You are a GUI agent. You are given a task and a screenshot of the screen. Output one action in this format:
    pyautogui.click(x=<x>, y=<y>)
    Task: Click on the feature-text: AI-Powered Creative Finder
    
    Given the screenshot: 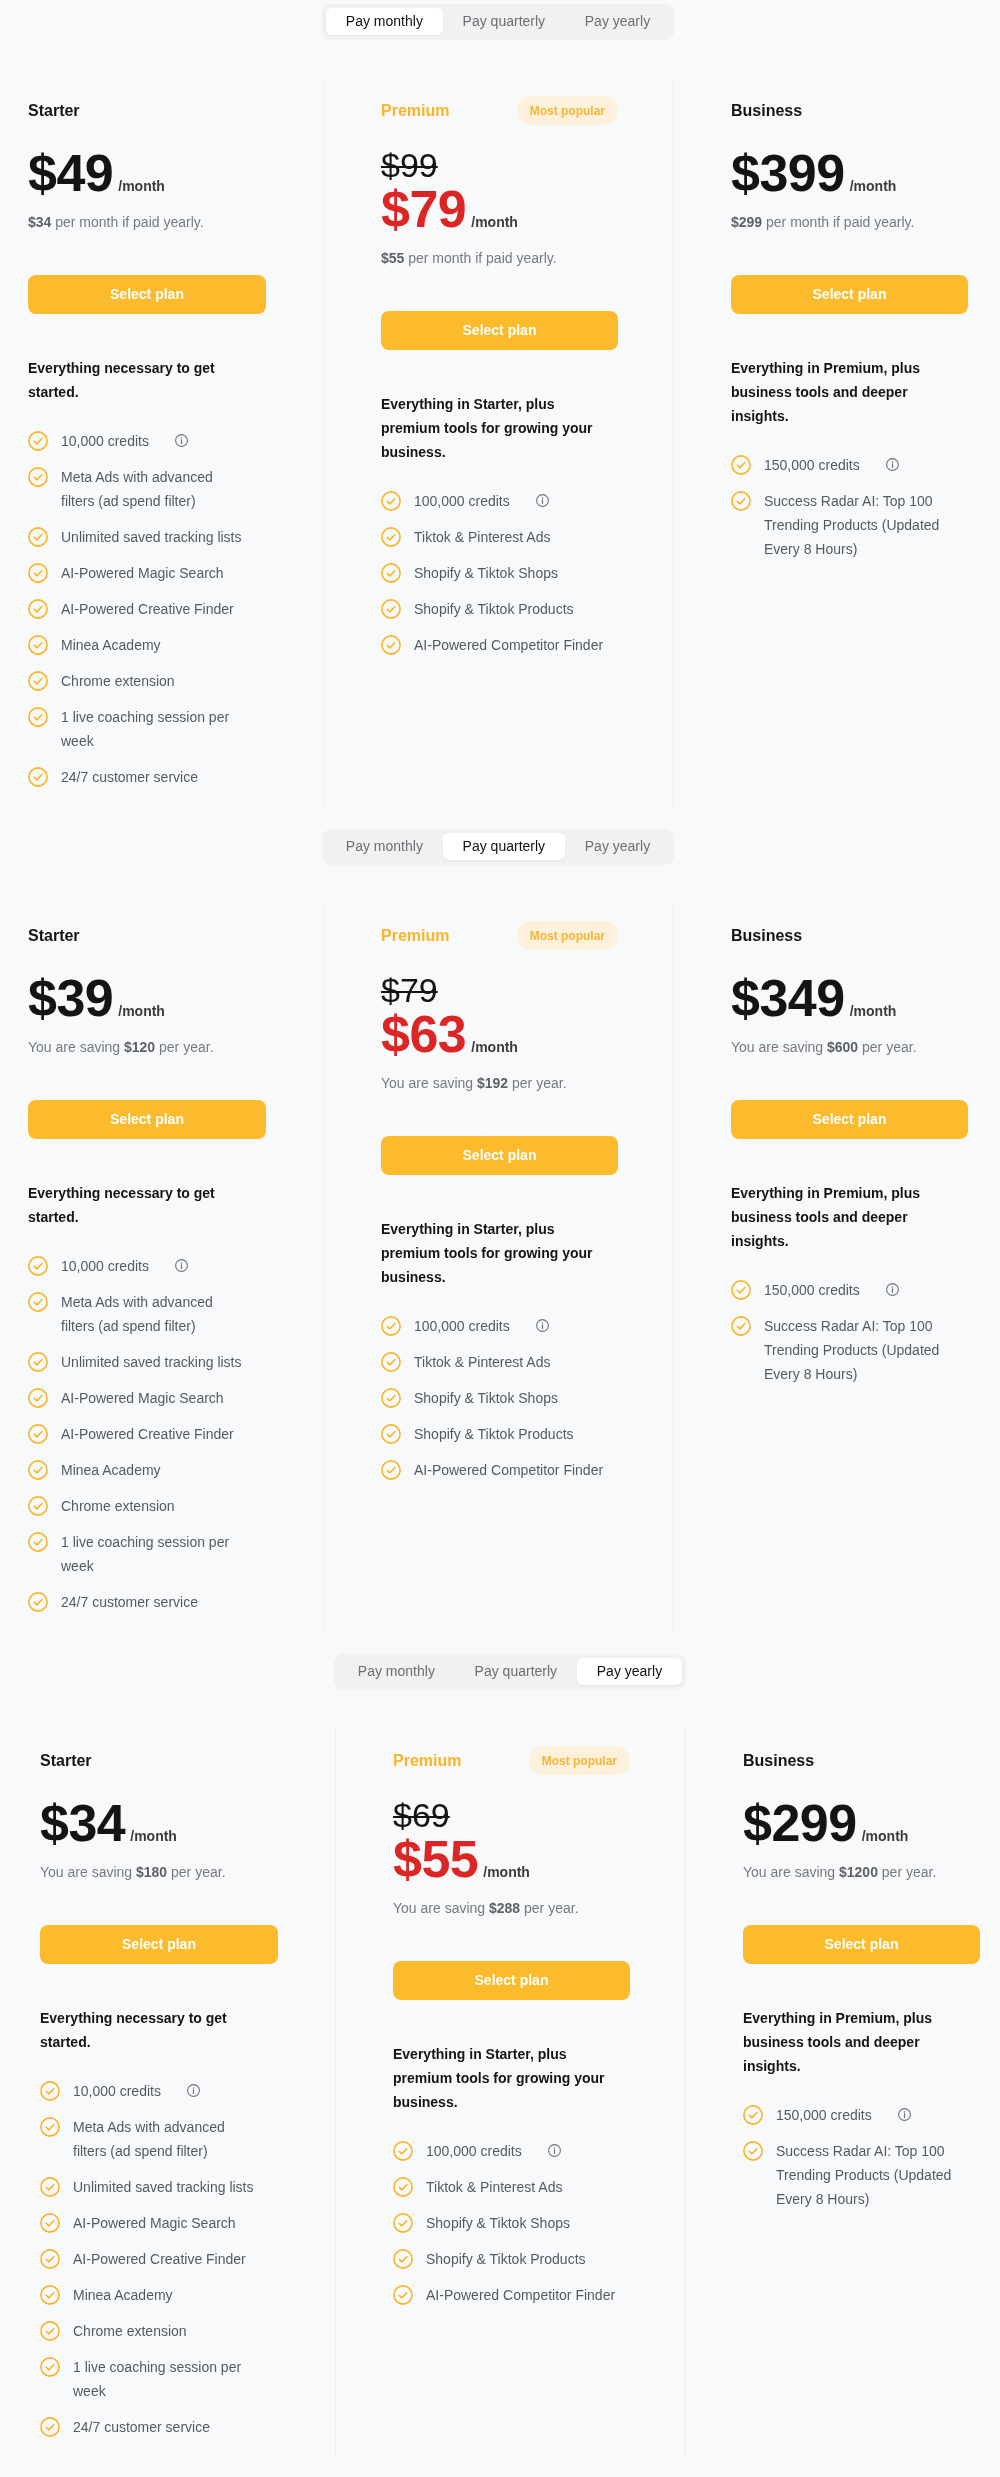 What is the action you would take?
    pyautogui.click(x=147, y=1434)
    